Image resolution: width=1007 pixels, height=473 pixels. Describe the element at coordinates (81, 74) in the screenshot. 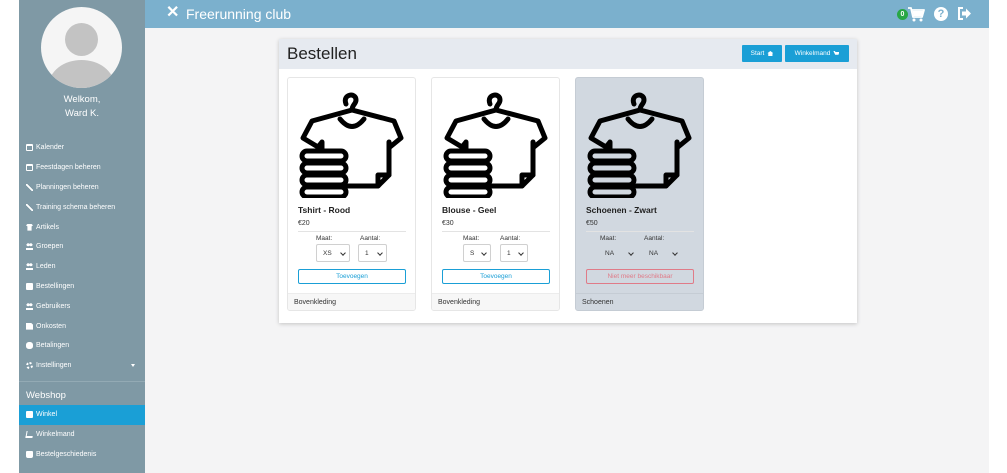

I see `avatar-body` at that location.